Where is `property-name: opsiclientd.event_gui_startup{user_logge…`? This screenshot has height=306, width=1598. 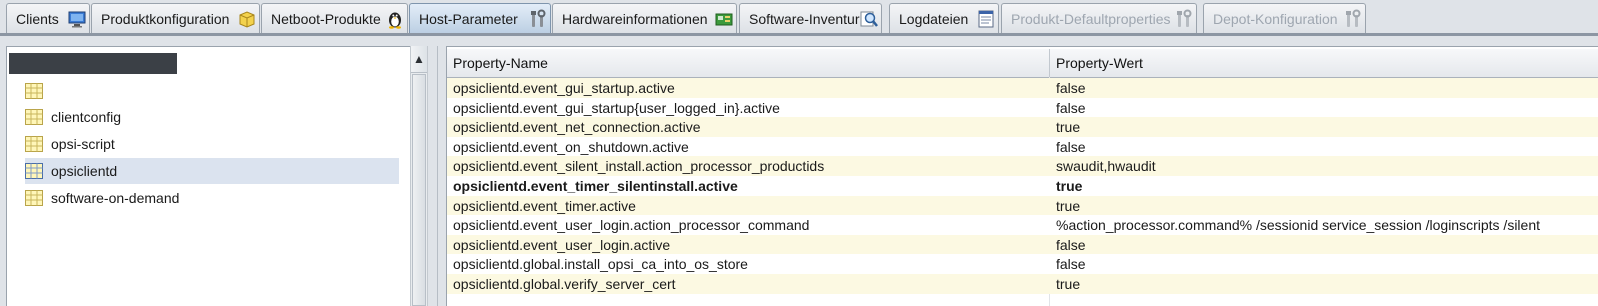 property-name: opsiclientd.event_gui_startup{user_logge… is located at coordinates (616, 107).